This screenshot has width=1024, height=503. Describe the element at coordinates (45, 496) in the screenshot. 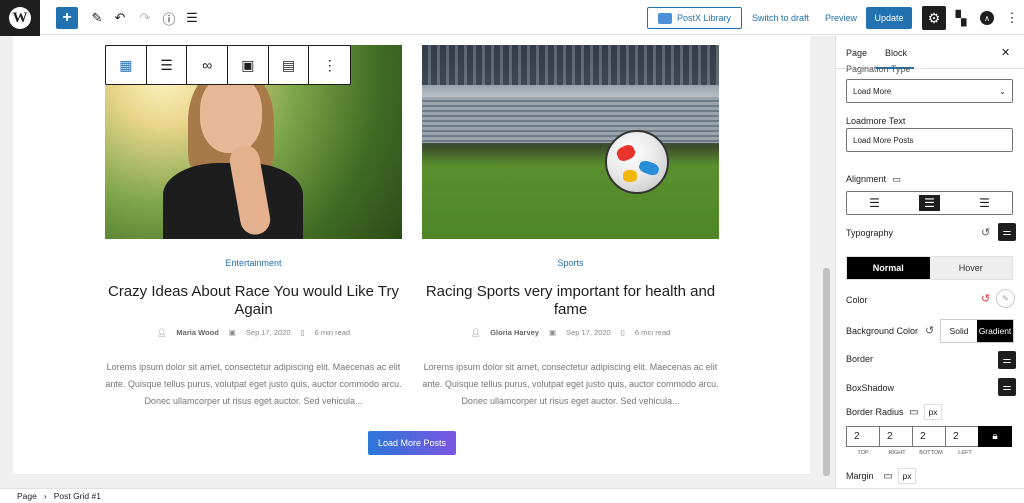

I see `chevron-right-icon: ›` at that location.